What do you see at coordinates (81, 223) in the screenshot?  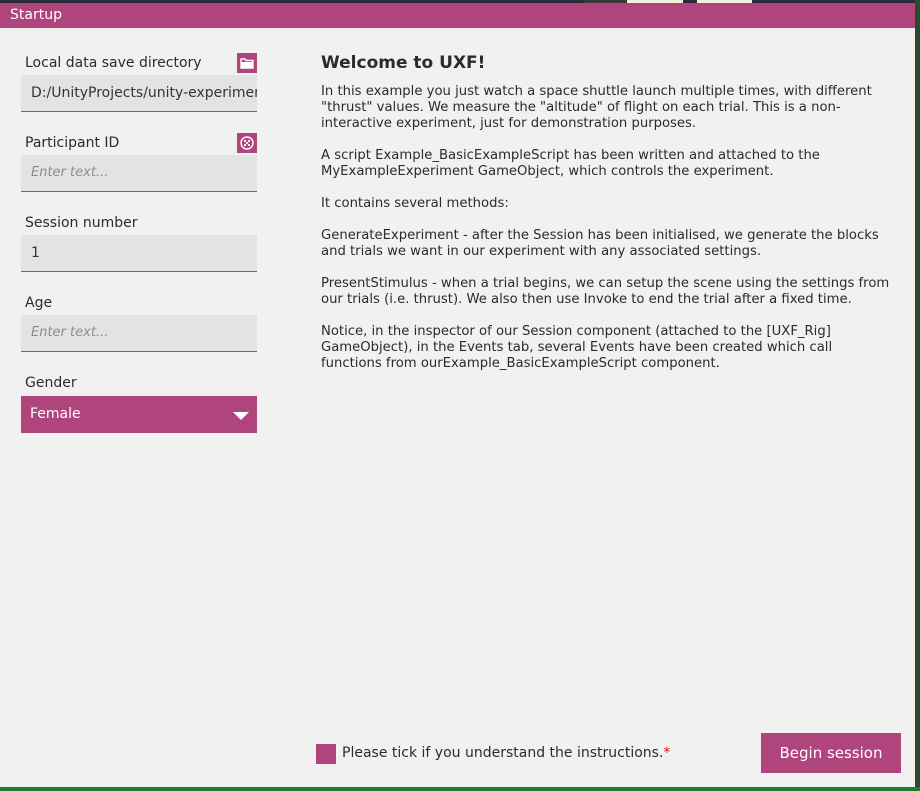 I see `session-number-label: Session number` at bounding box center [81, 223].